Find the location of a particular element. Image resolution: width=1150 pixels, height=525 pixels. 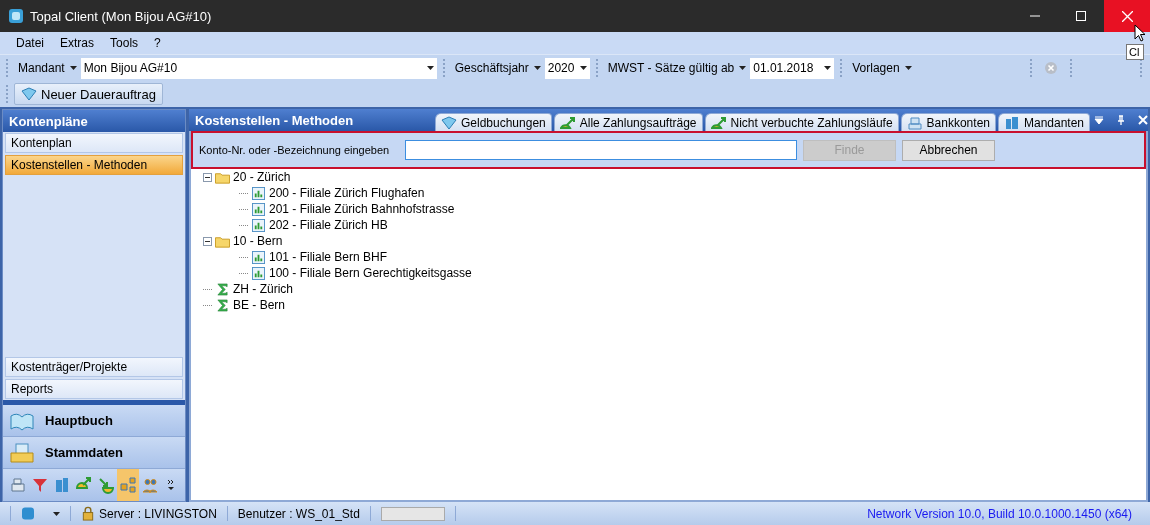

menu-item: Extras is located at coordinates (77, 43).